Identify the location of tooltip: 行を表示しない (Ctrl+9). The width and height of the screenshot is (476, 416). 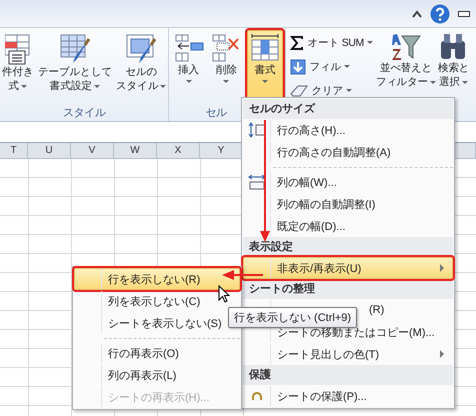
(293, 317).